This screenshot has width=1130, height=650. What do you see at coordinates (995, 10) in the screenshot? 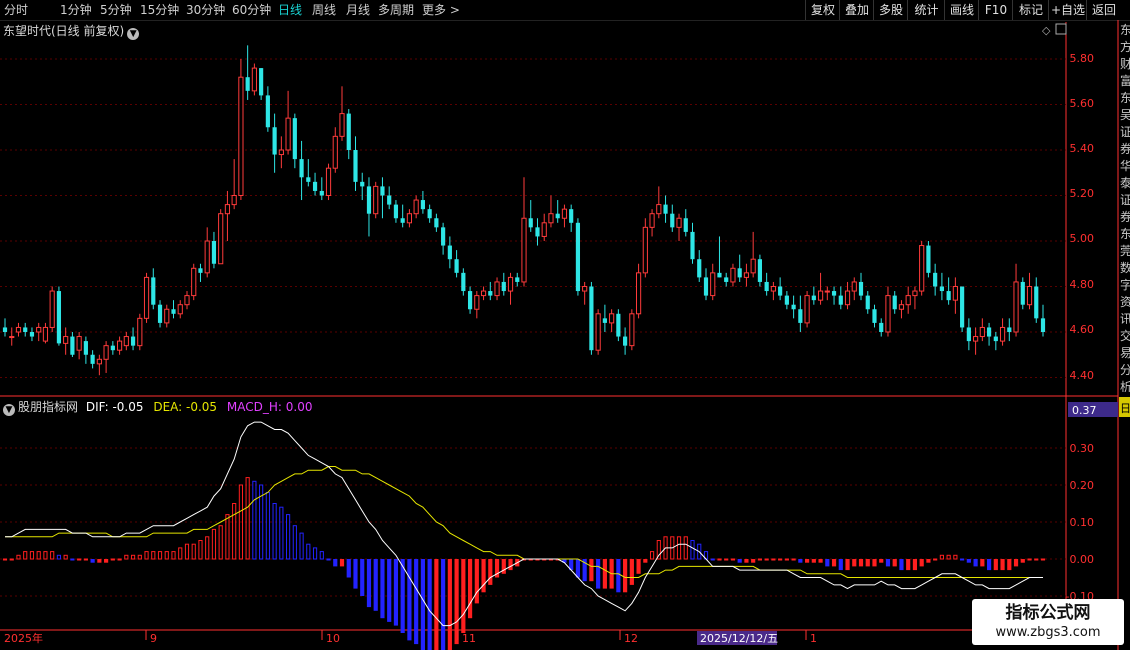
I see `f10-button: F10` at bounding box center [995, 10].